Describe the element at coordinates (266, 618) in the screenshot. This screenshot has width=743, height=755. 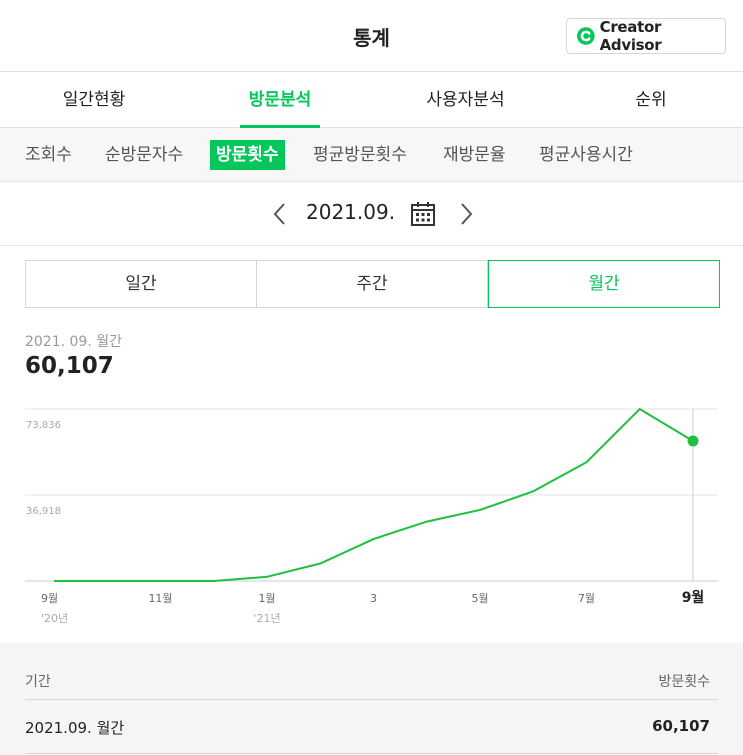
I see `x-tick-sublabel: '21년` at that location.